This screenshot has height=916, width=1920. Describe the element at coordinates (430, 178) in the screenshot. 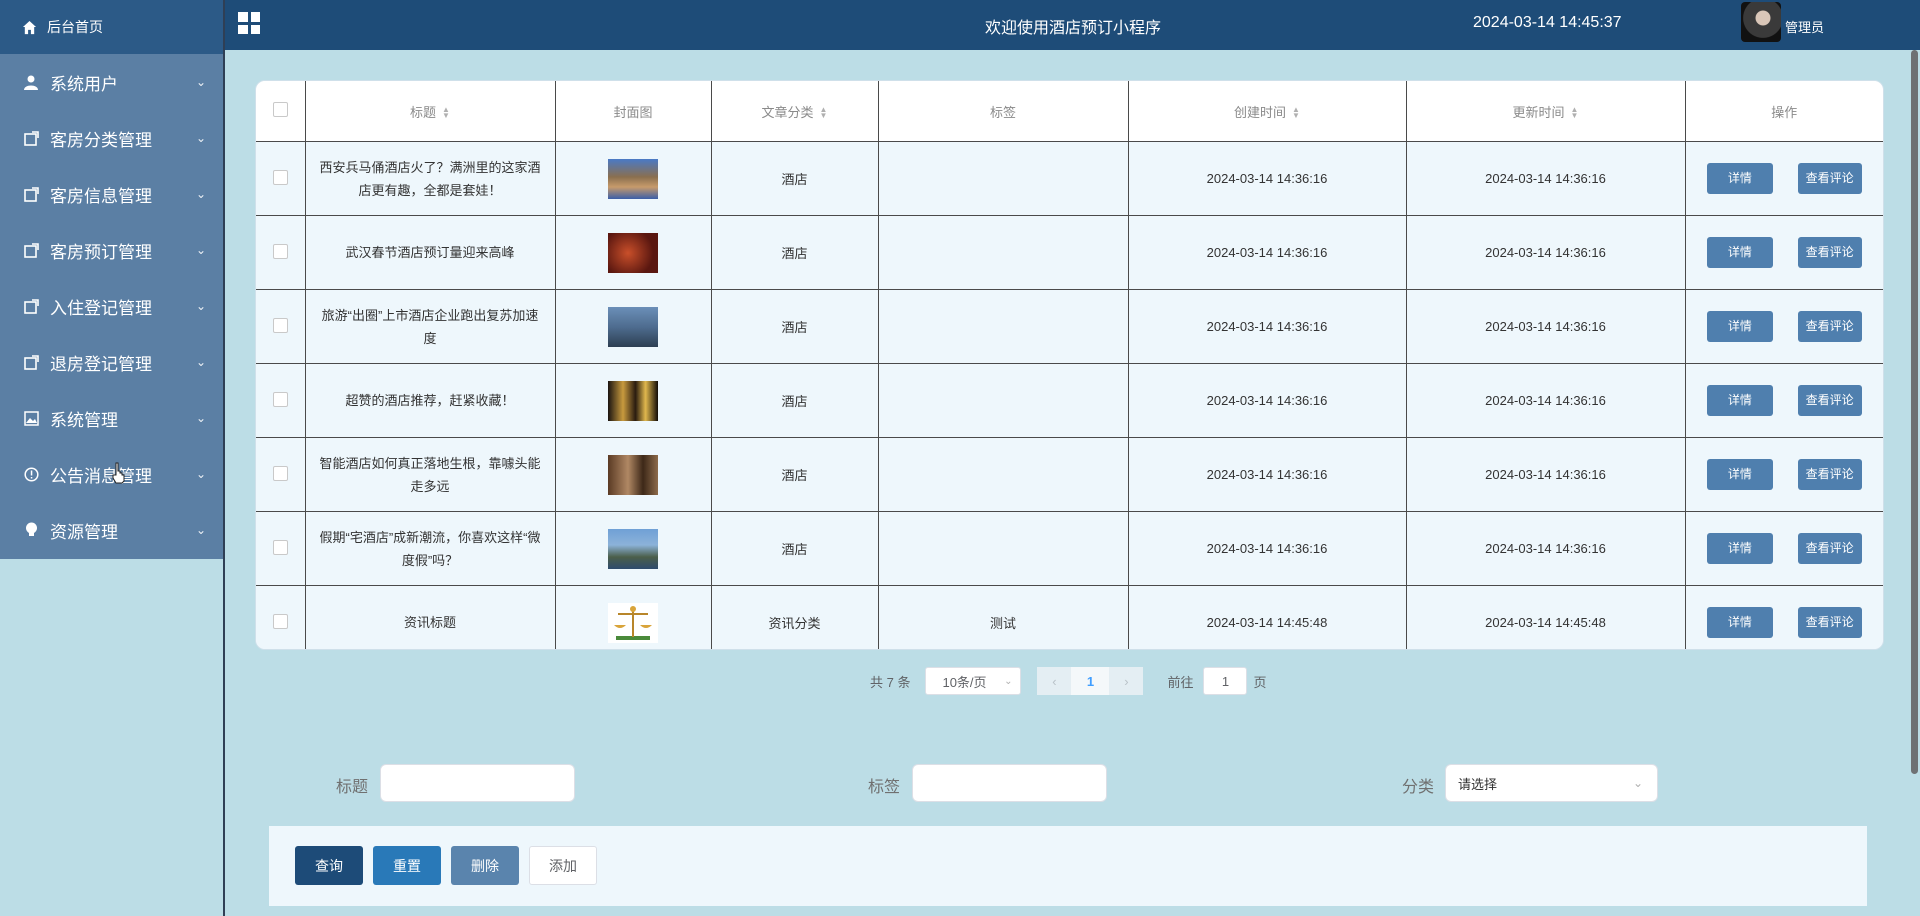

I see `row-title: 西安兵马俑酒店火了？满洲里的这家酒店更有趣，全都是套娃！` at that location.